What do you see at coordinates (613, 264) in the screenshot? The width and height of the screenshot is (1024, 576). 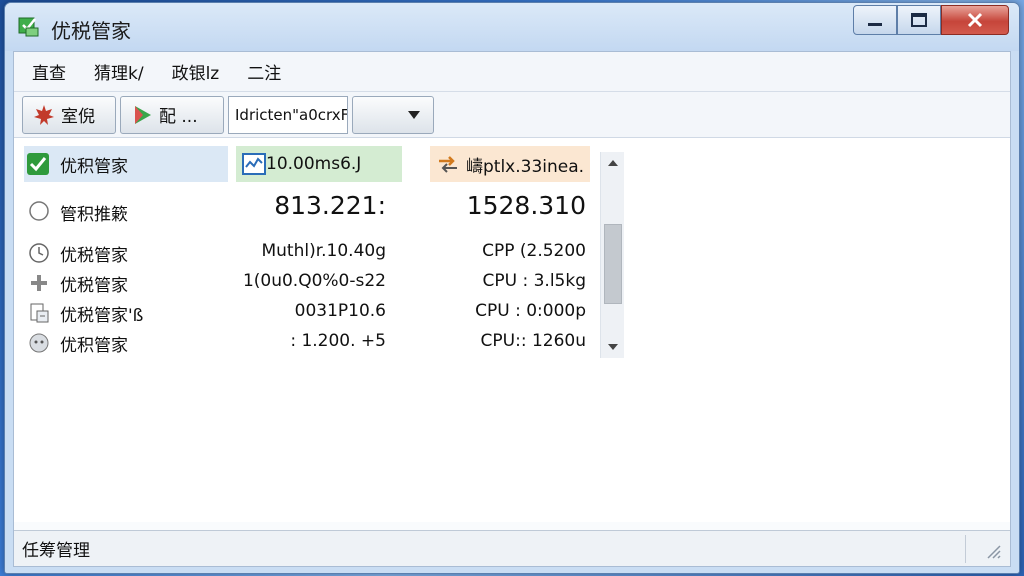 I see `scrollbar-thumb` at bounding box center [613, 264].